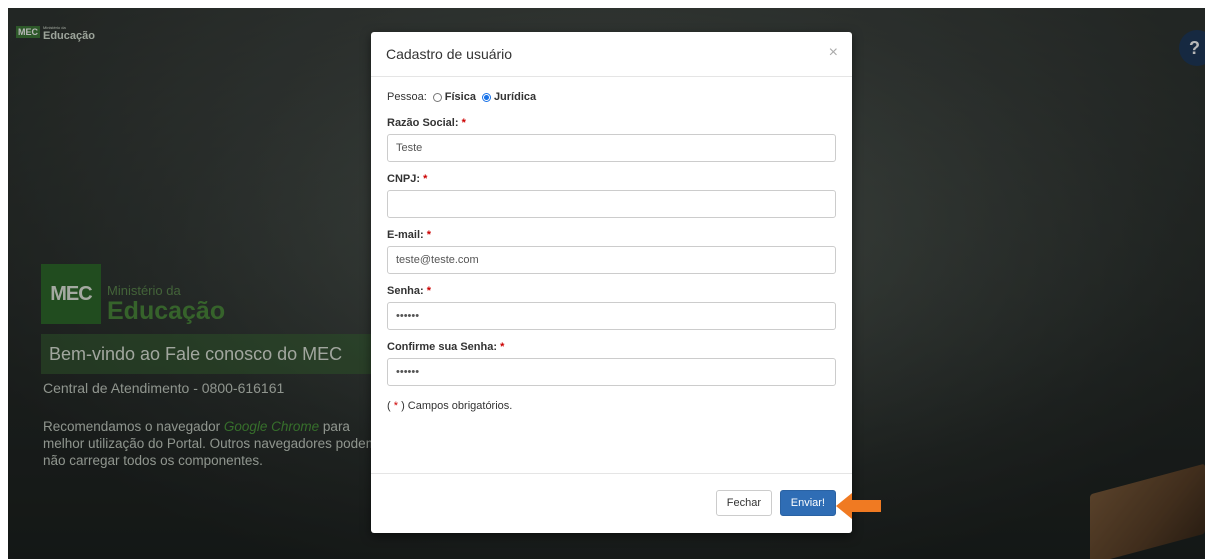  What do you see at coordinates (460, 97) in the screenshot?
I see `radio-fisica-label: Física` at bounding box center [460, 97].